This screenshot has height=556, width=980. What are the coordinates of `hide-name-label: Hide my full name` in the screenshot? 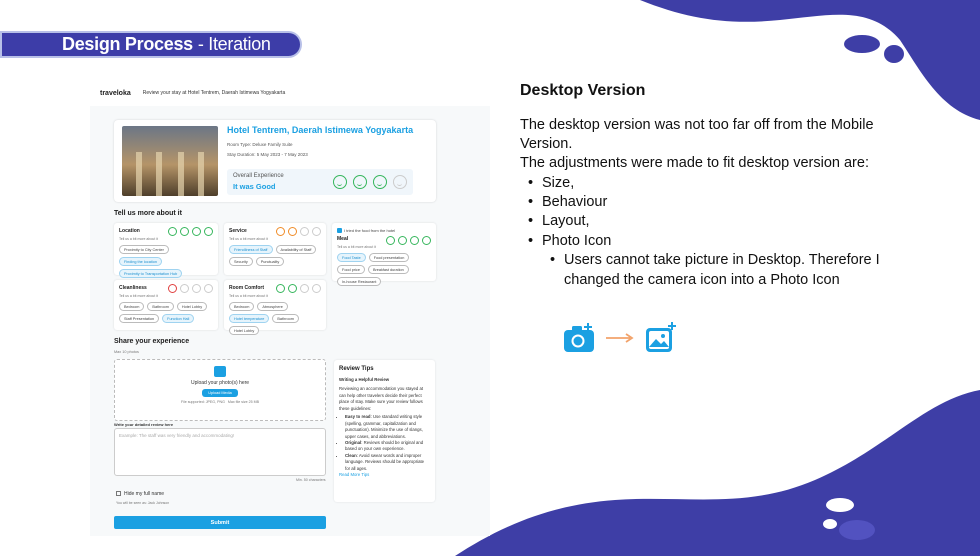 It's located at (144, 494).